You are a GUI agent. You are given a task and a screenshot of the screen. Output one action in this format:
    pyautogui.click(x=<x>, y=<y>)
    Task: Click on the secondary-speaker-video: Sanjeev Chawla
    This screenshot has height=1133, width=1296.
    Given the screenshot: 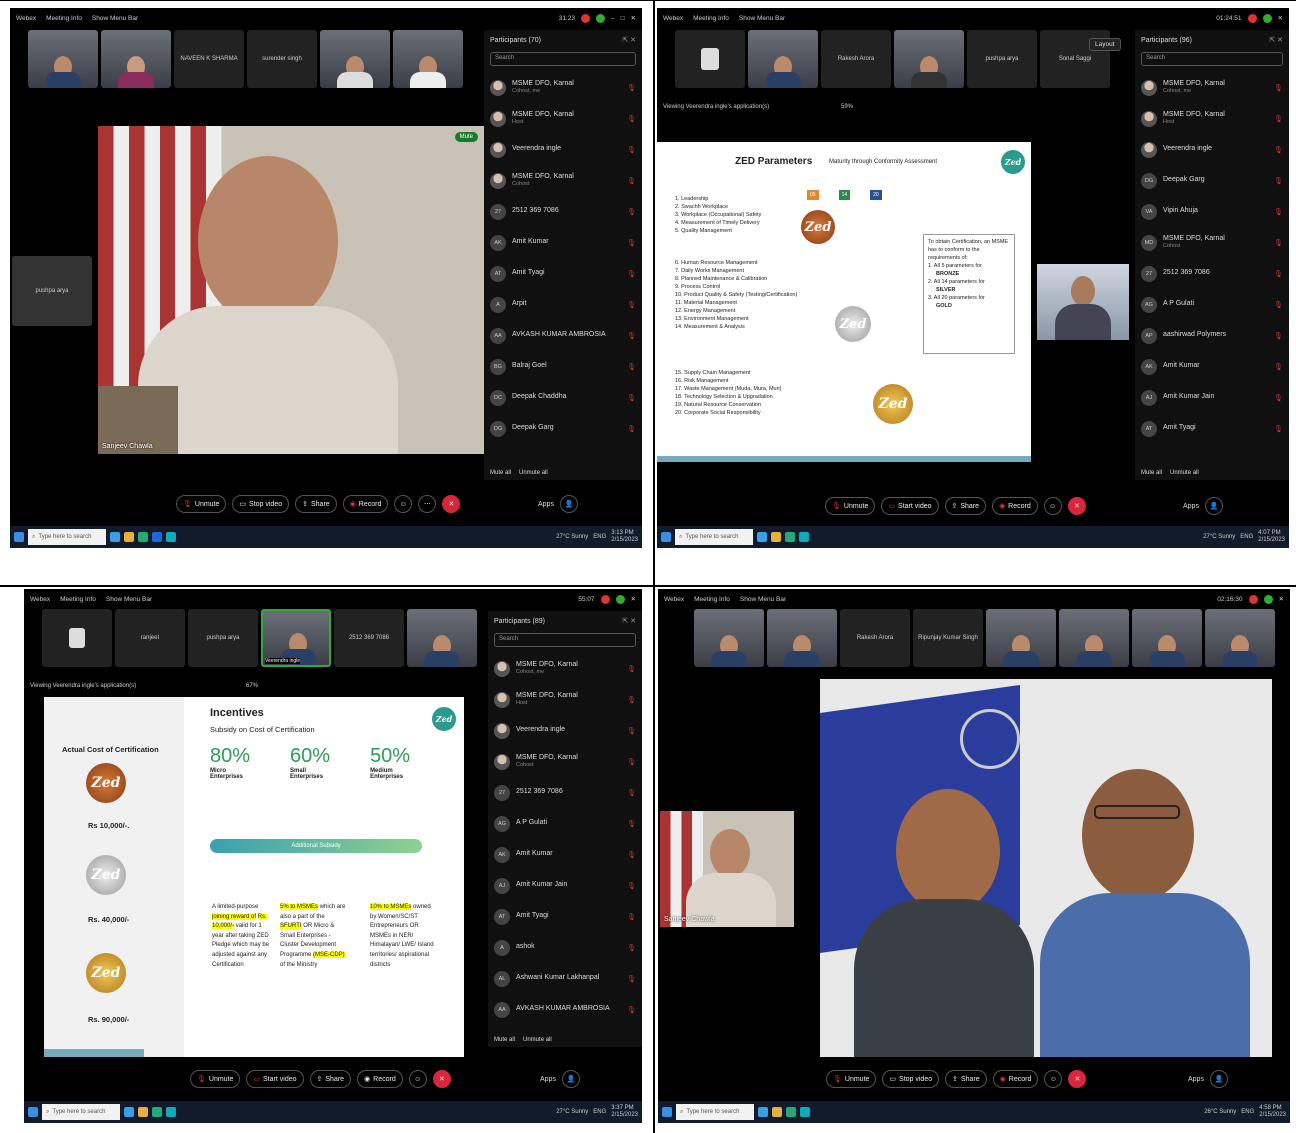 What is the action you would take?
    pyautogui.click(x=727, y=869)
    